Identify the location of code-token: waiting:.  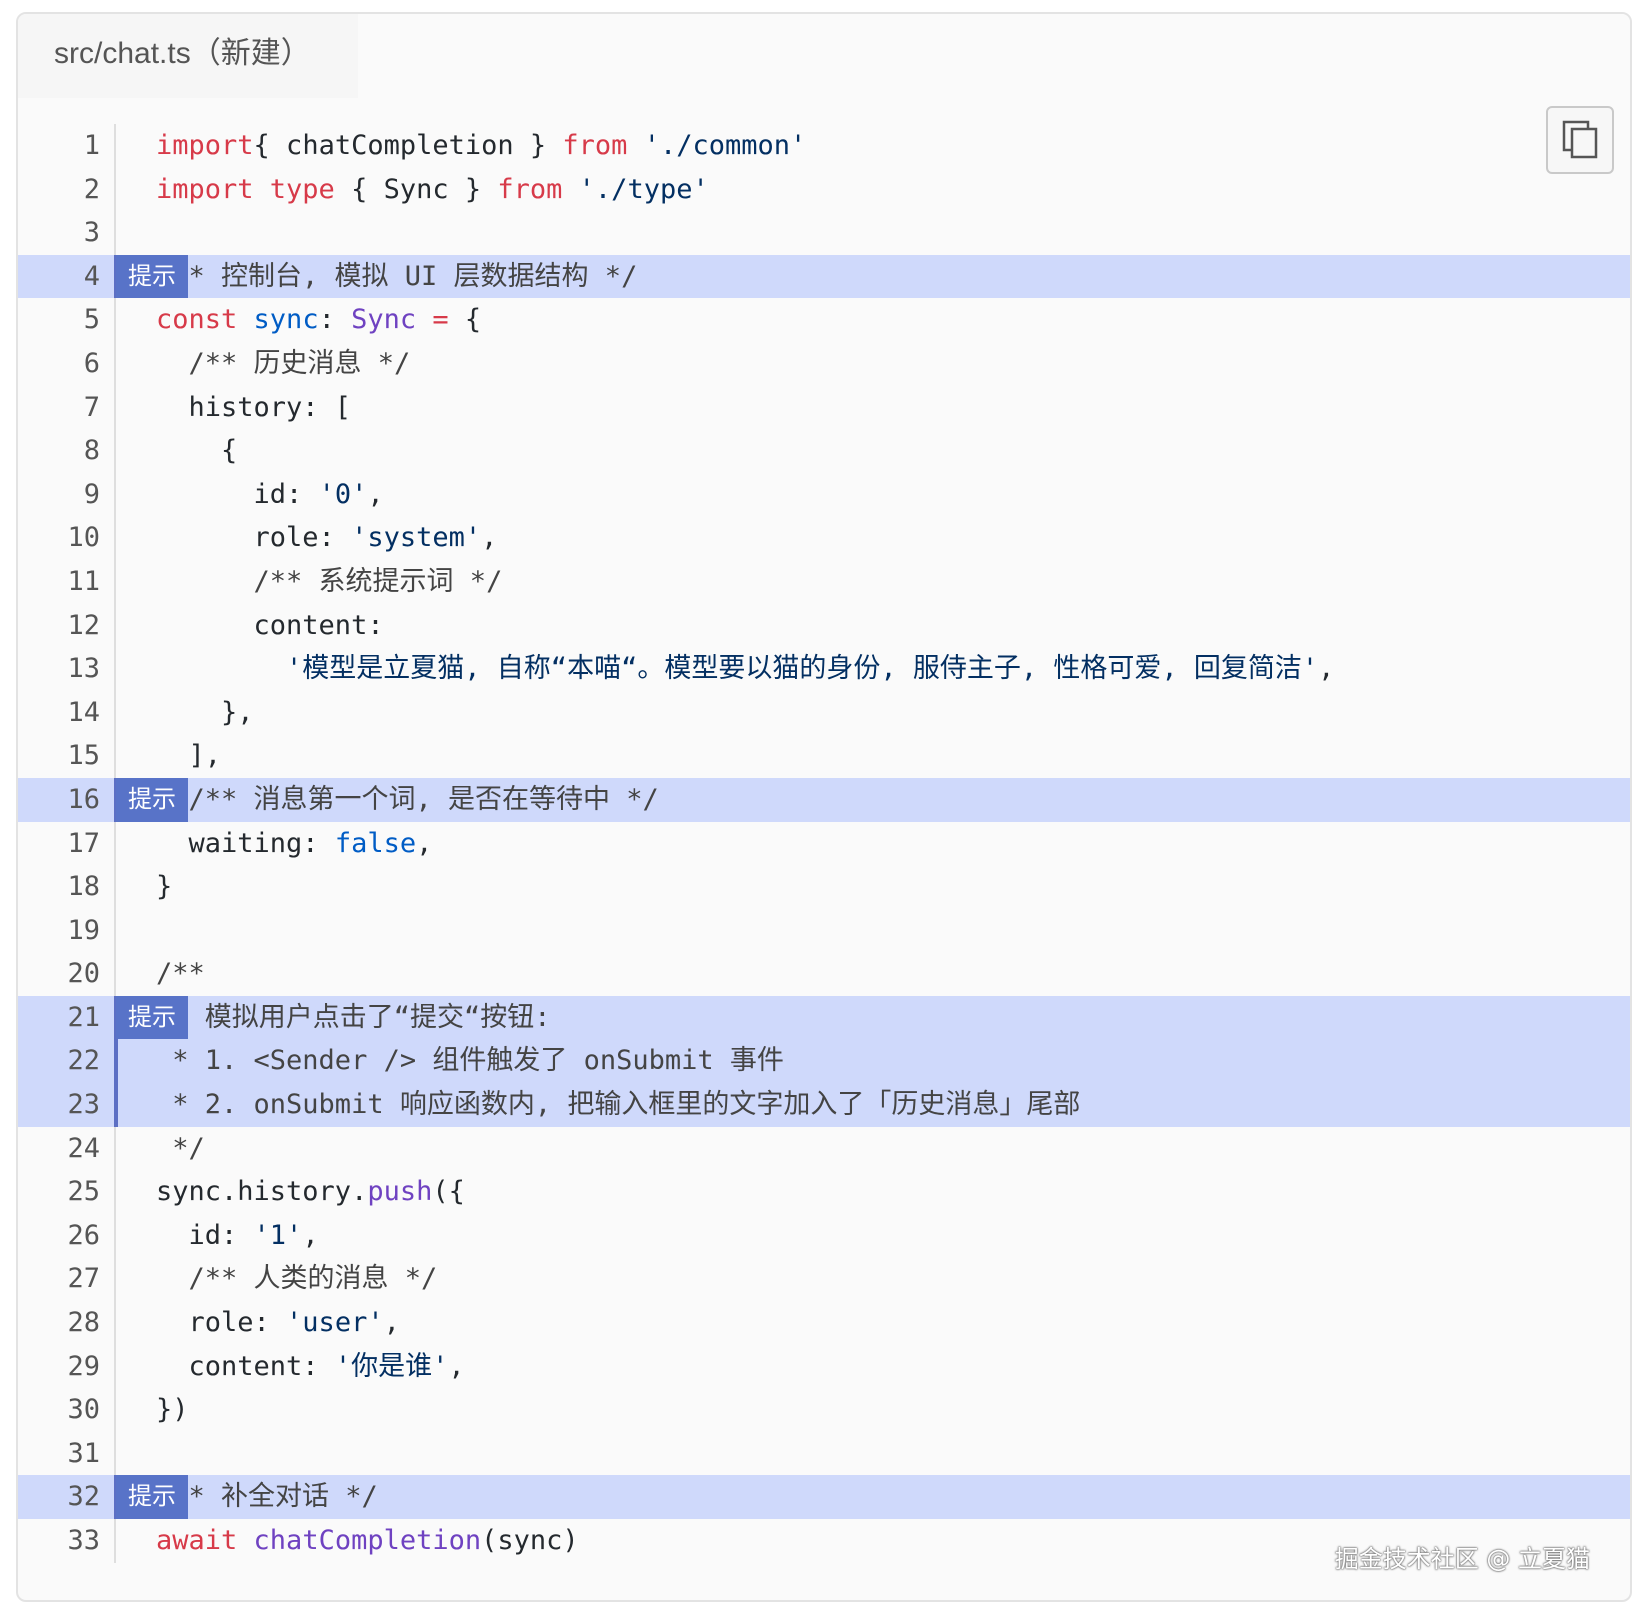
(245, 843).